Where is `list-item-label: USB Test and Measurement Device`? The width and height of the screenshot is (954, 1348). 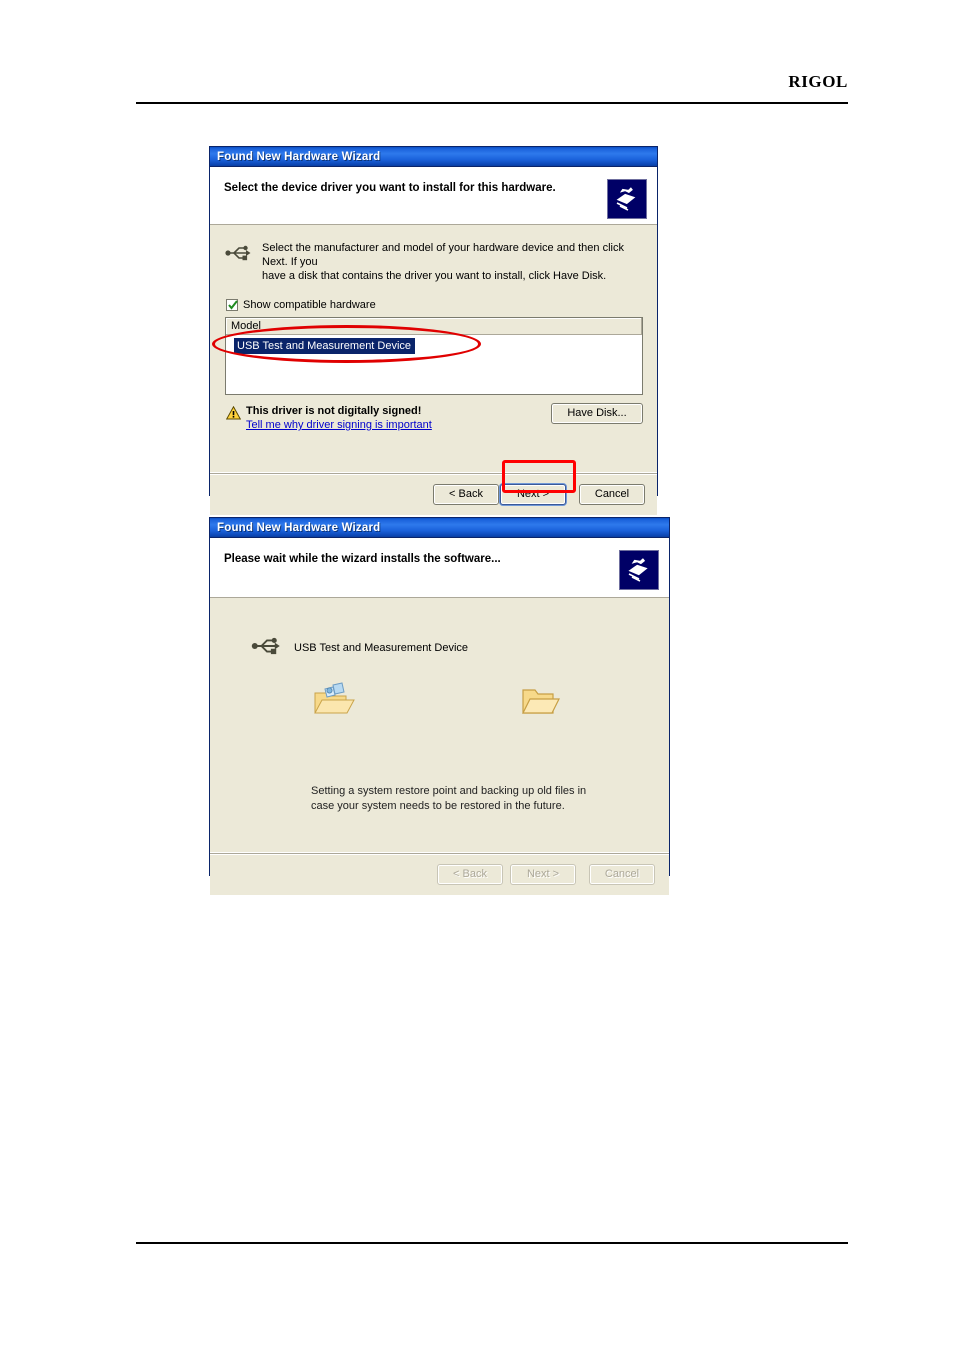 list-item-label: USB Test and Measurement Device is located at coordinates (325, 346).